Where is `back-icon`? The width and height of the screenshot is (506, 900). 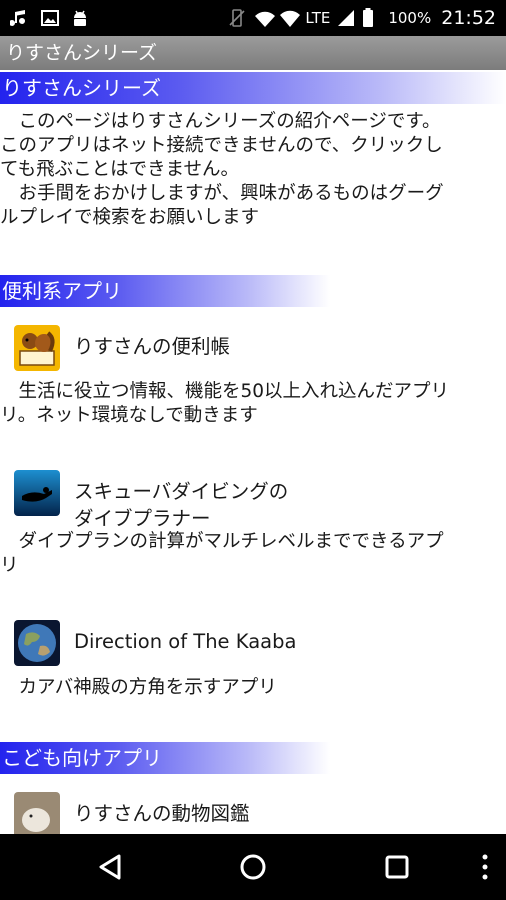 back-icon is located at coordinates (110, 867).